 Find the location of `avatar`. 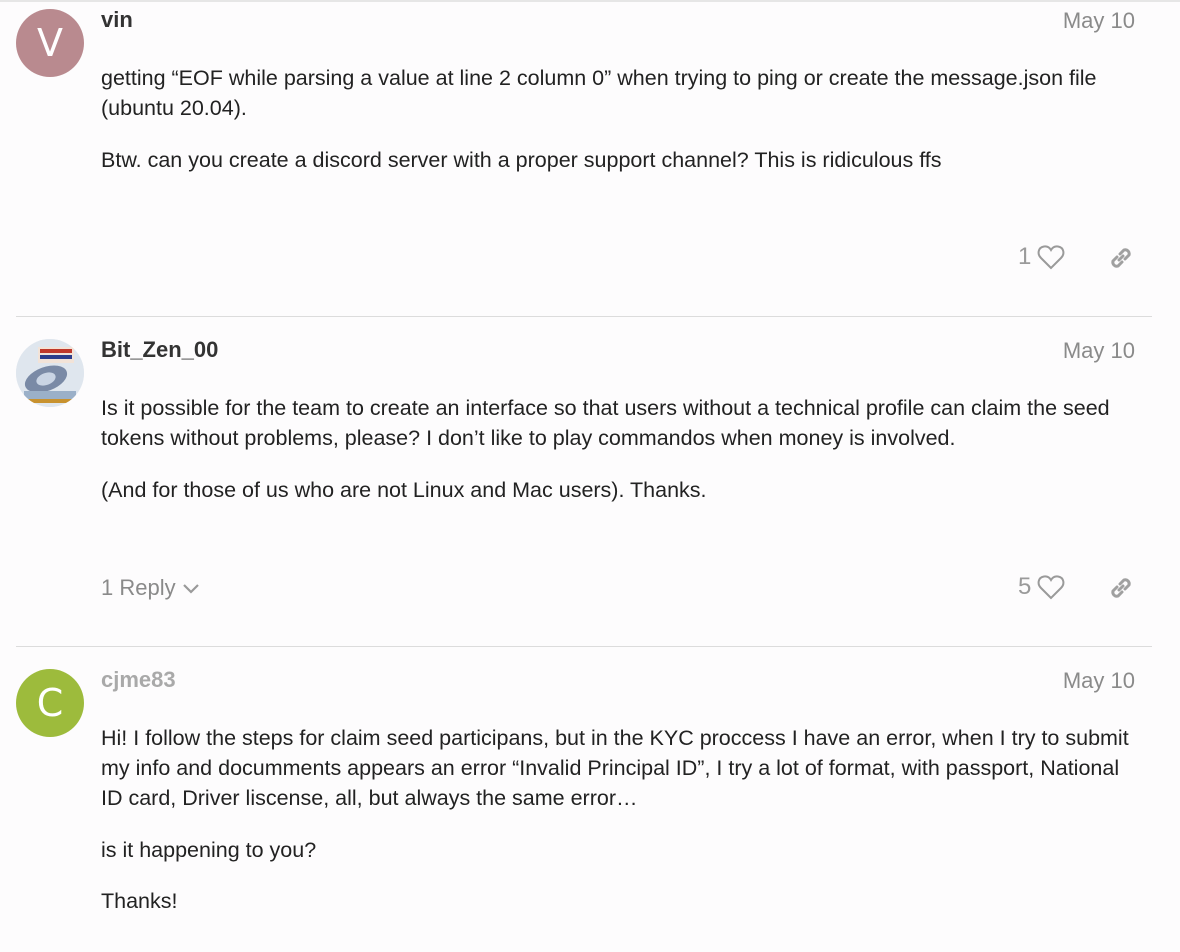

avatar is located at coordinates (50, 373).